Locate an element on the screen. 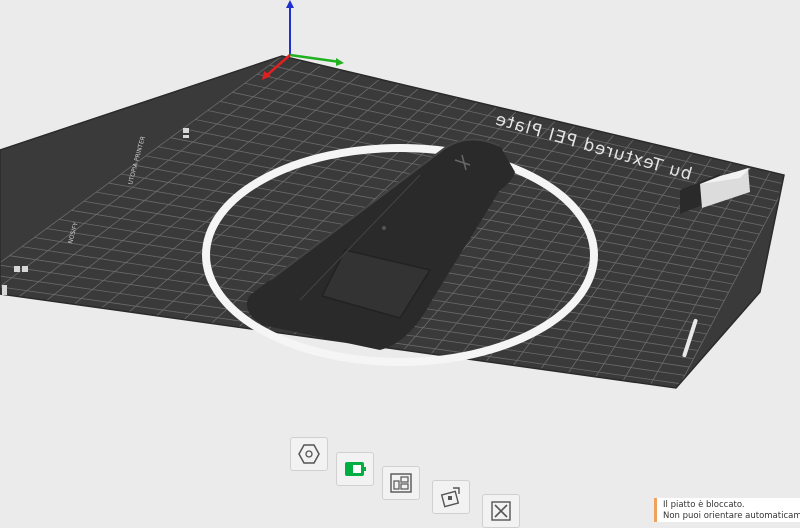 Image resolution: width=800 pixels, height=528 pixels. orient-button is located at coordinates (451, 497).